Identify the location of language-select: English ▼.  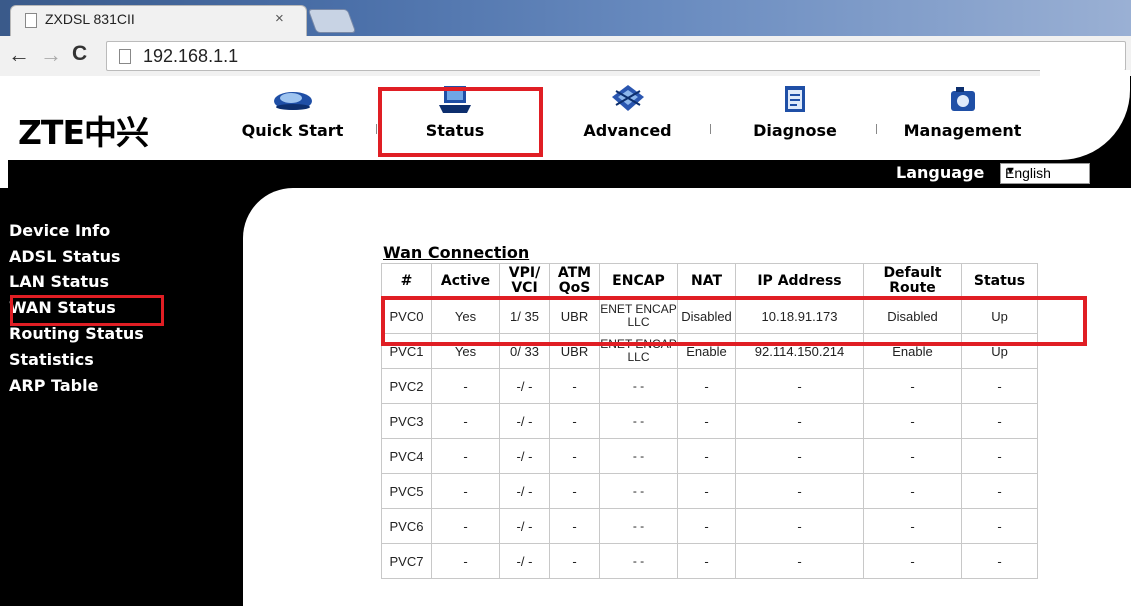
(1045, 173).